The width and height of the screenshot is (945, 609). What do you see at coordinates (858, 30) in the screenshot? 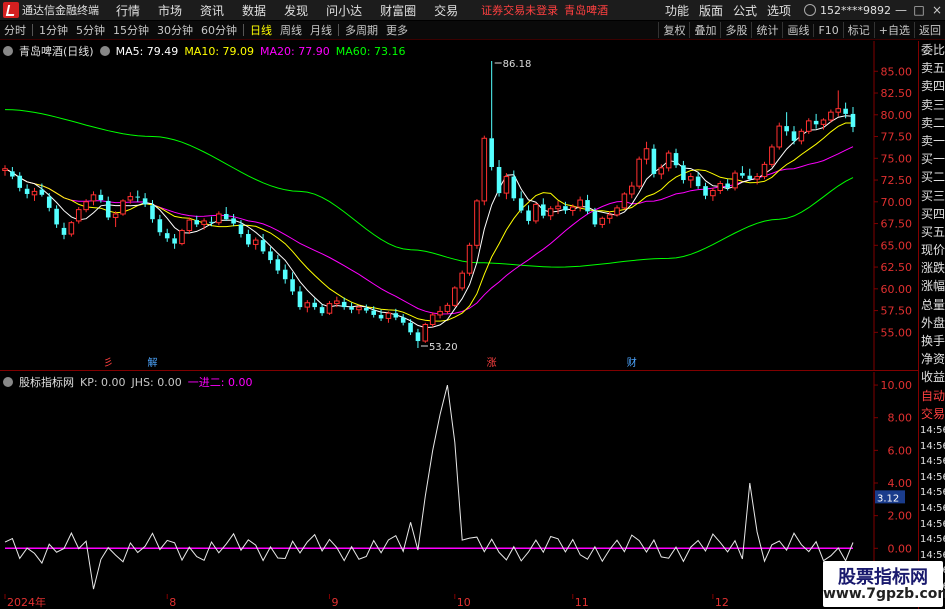
I see `tool-button-6: 标记` at bounding box center [858, 30].